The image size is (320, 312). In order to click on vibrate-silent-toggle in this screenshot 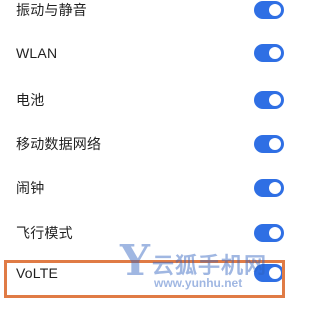, I will do `click(269, 10)`.